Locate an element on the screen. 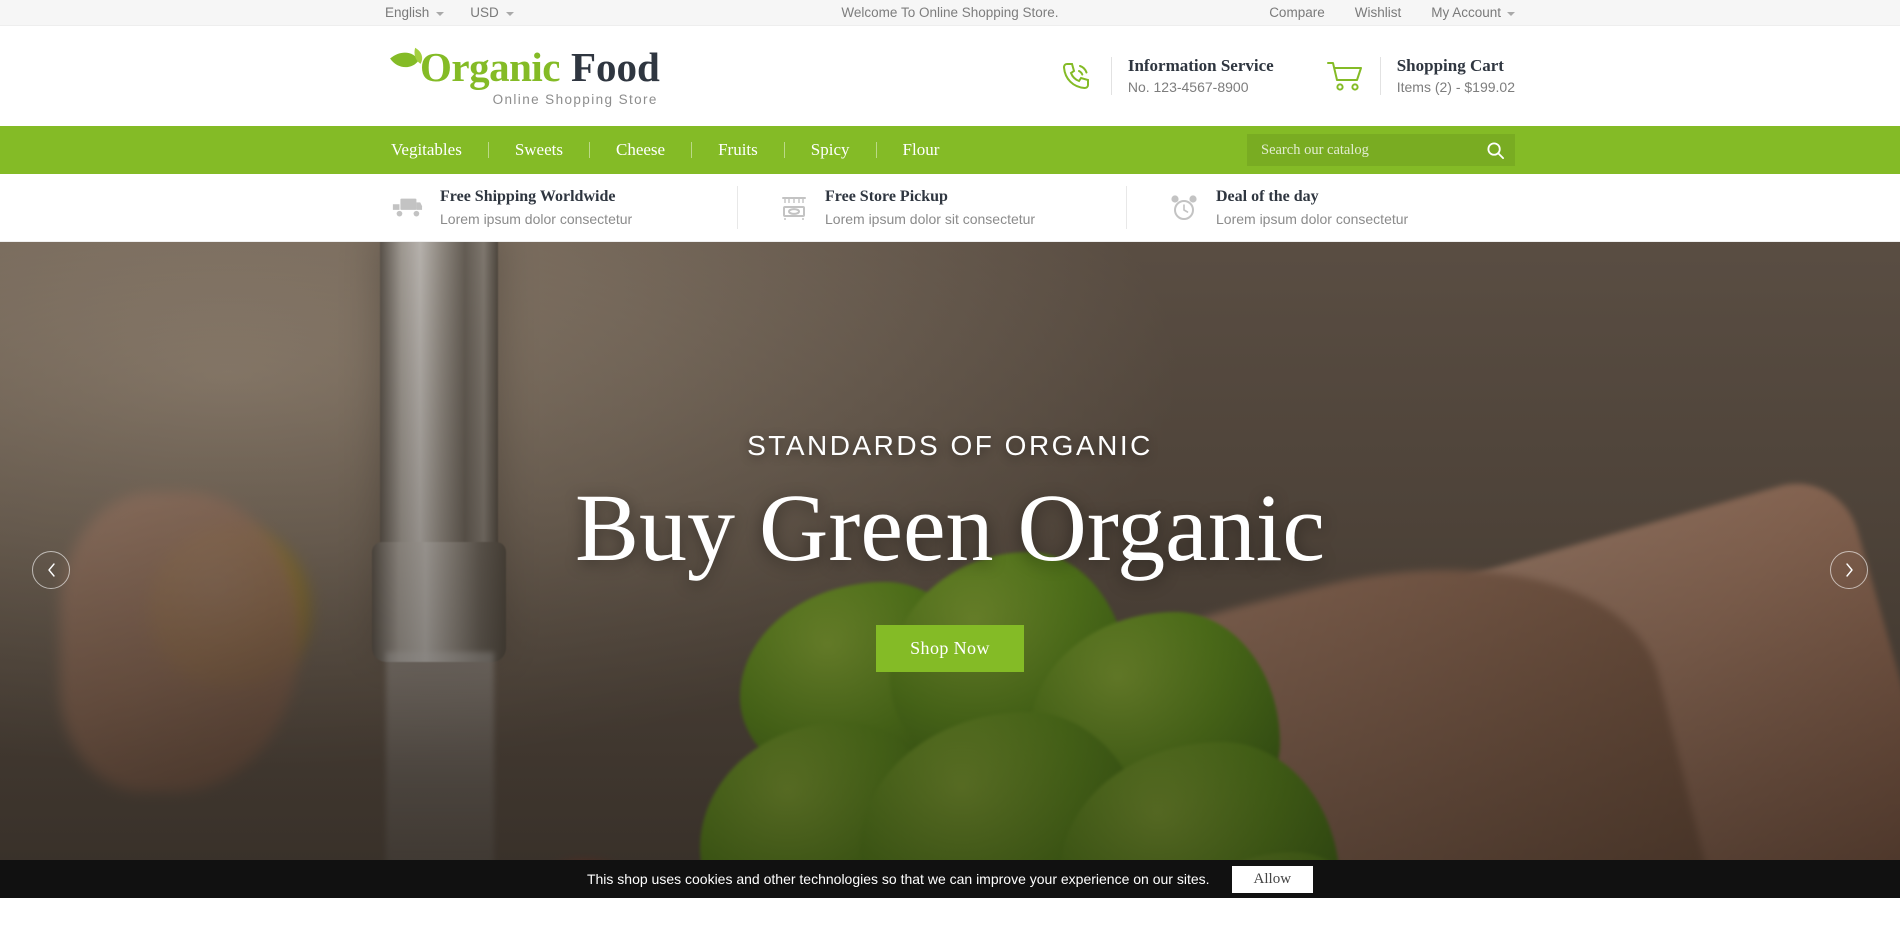  shopping-cart-text: Shopping Cart Items (2) - $199.02 is located at coordinates (1456, 76).